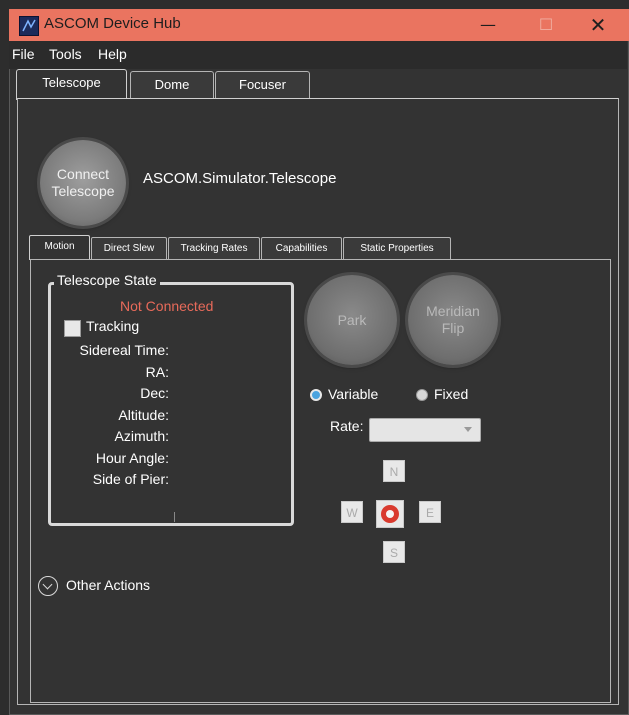 The height and width of the screenshot is (715, 629). What do you see at coordinates (425, 430) in the screenshot?
I see `rate-dropdown` at bounding box center [425, 430].